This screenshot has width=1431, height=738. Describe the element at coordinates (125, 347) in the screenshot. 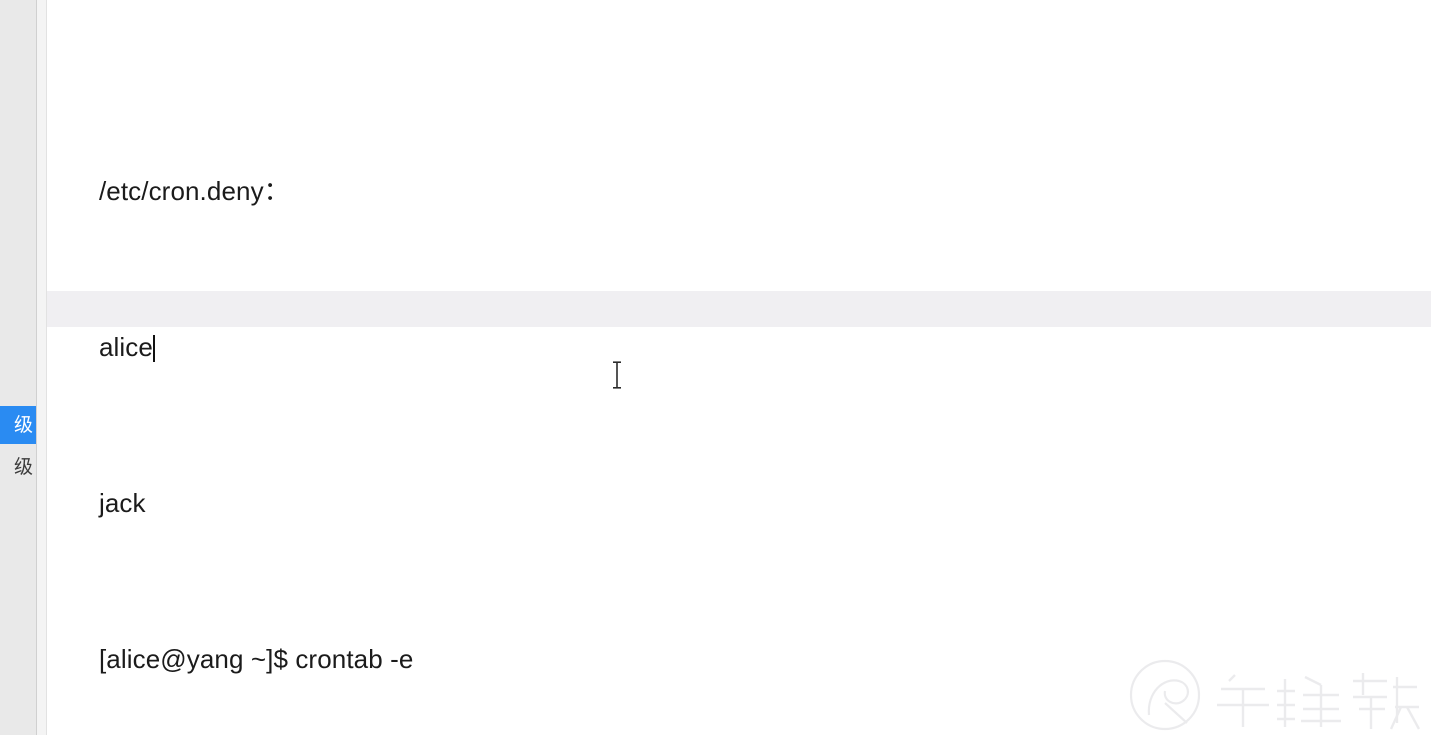

I see `line-text: alice` at that location.